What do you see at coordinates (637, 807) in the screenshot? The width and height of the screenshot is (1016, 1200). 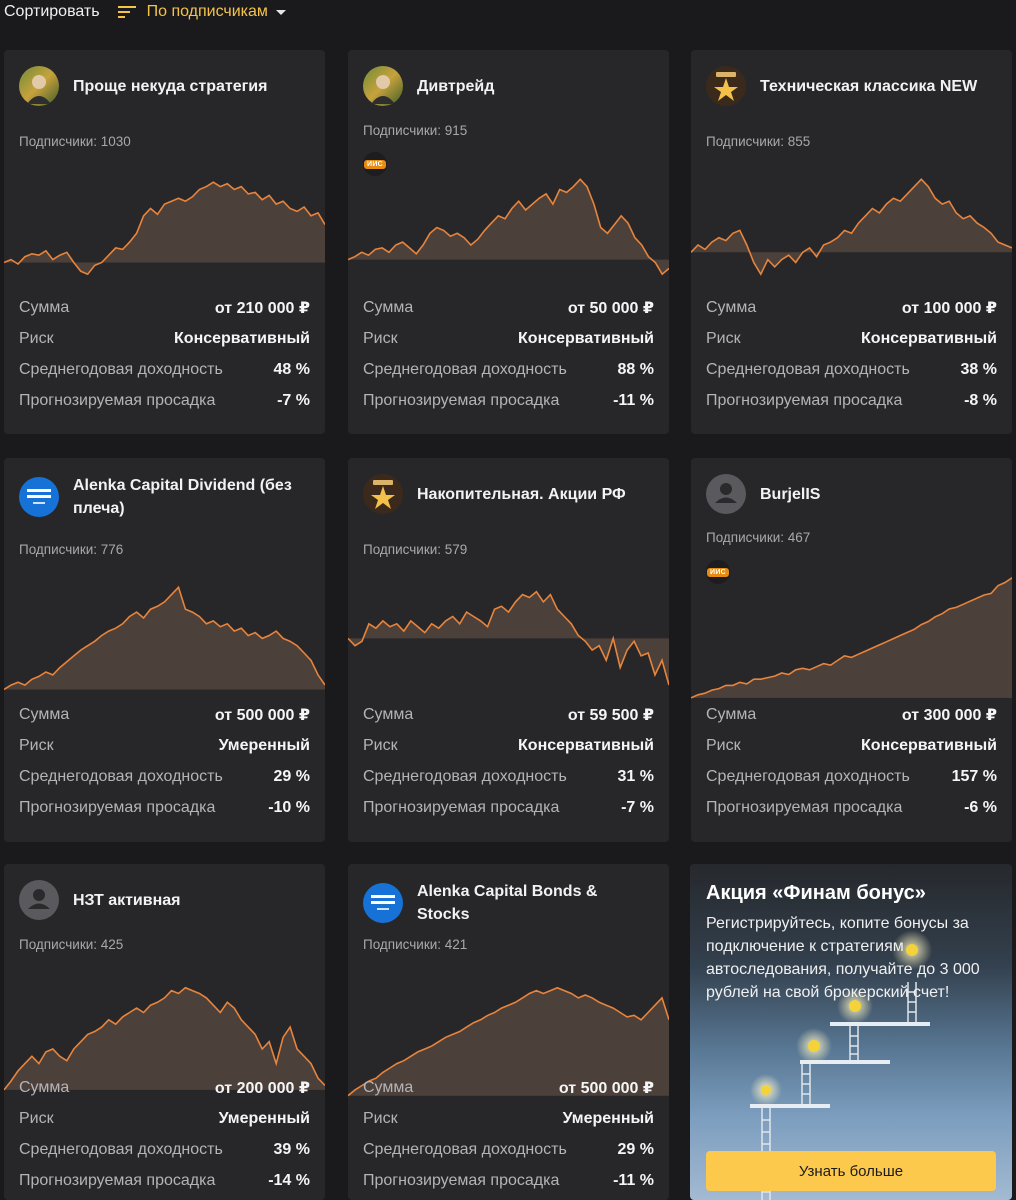 I see `stat-value-drawdown: -7 %` at bounding box center [637, 807].